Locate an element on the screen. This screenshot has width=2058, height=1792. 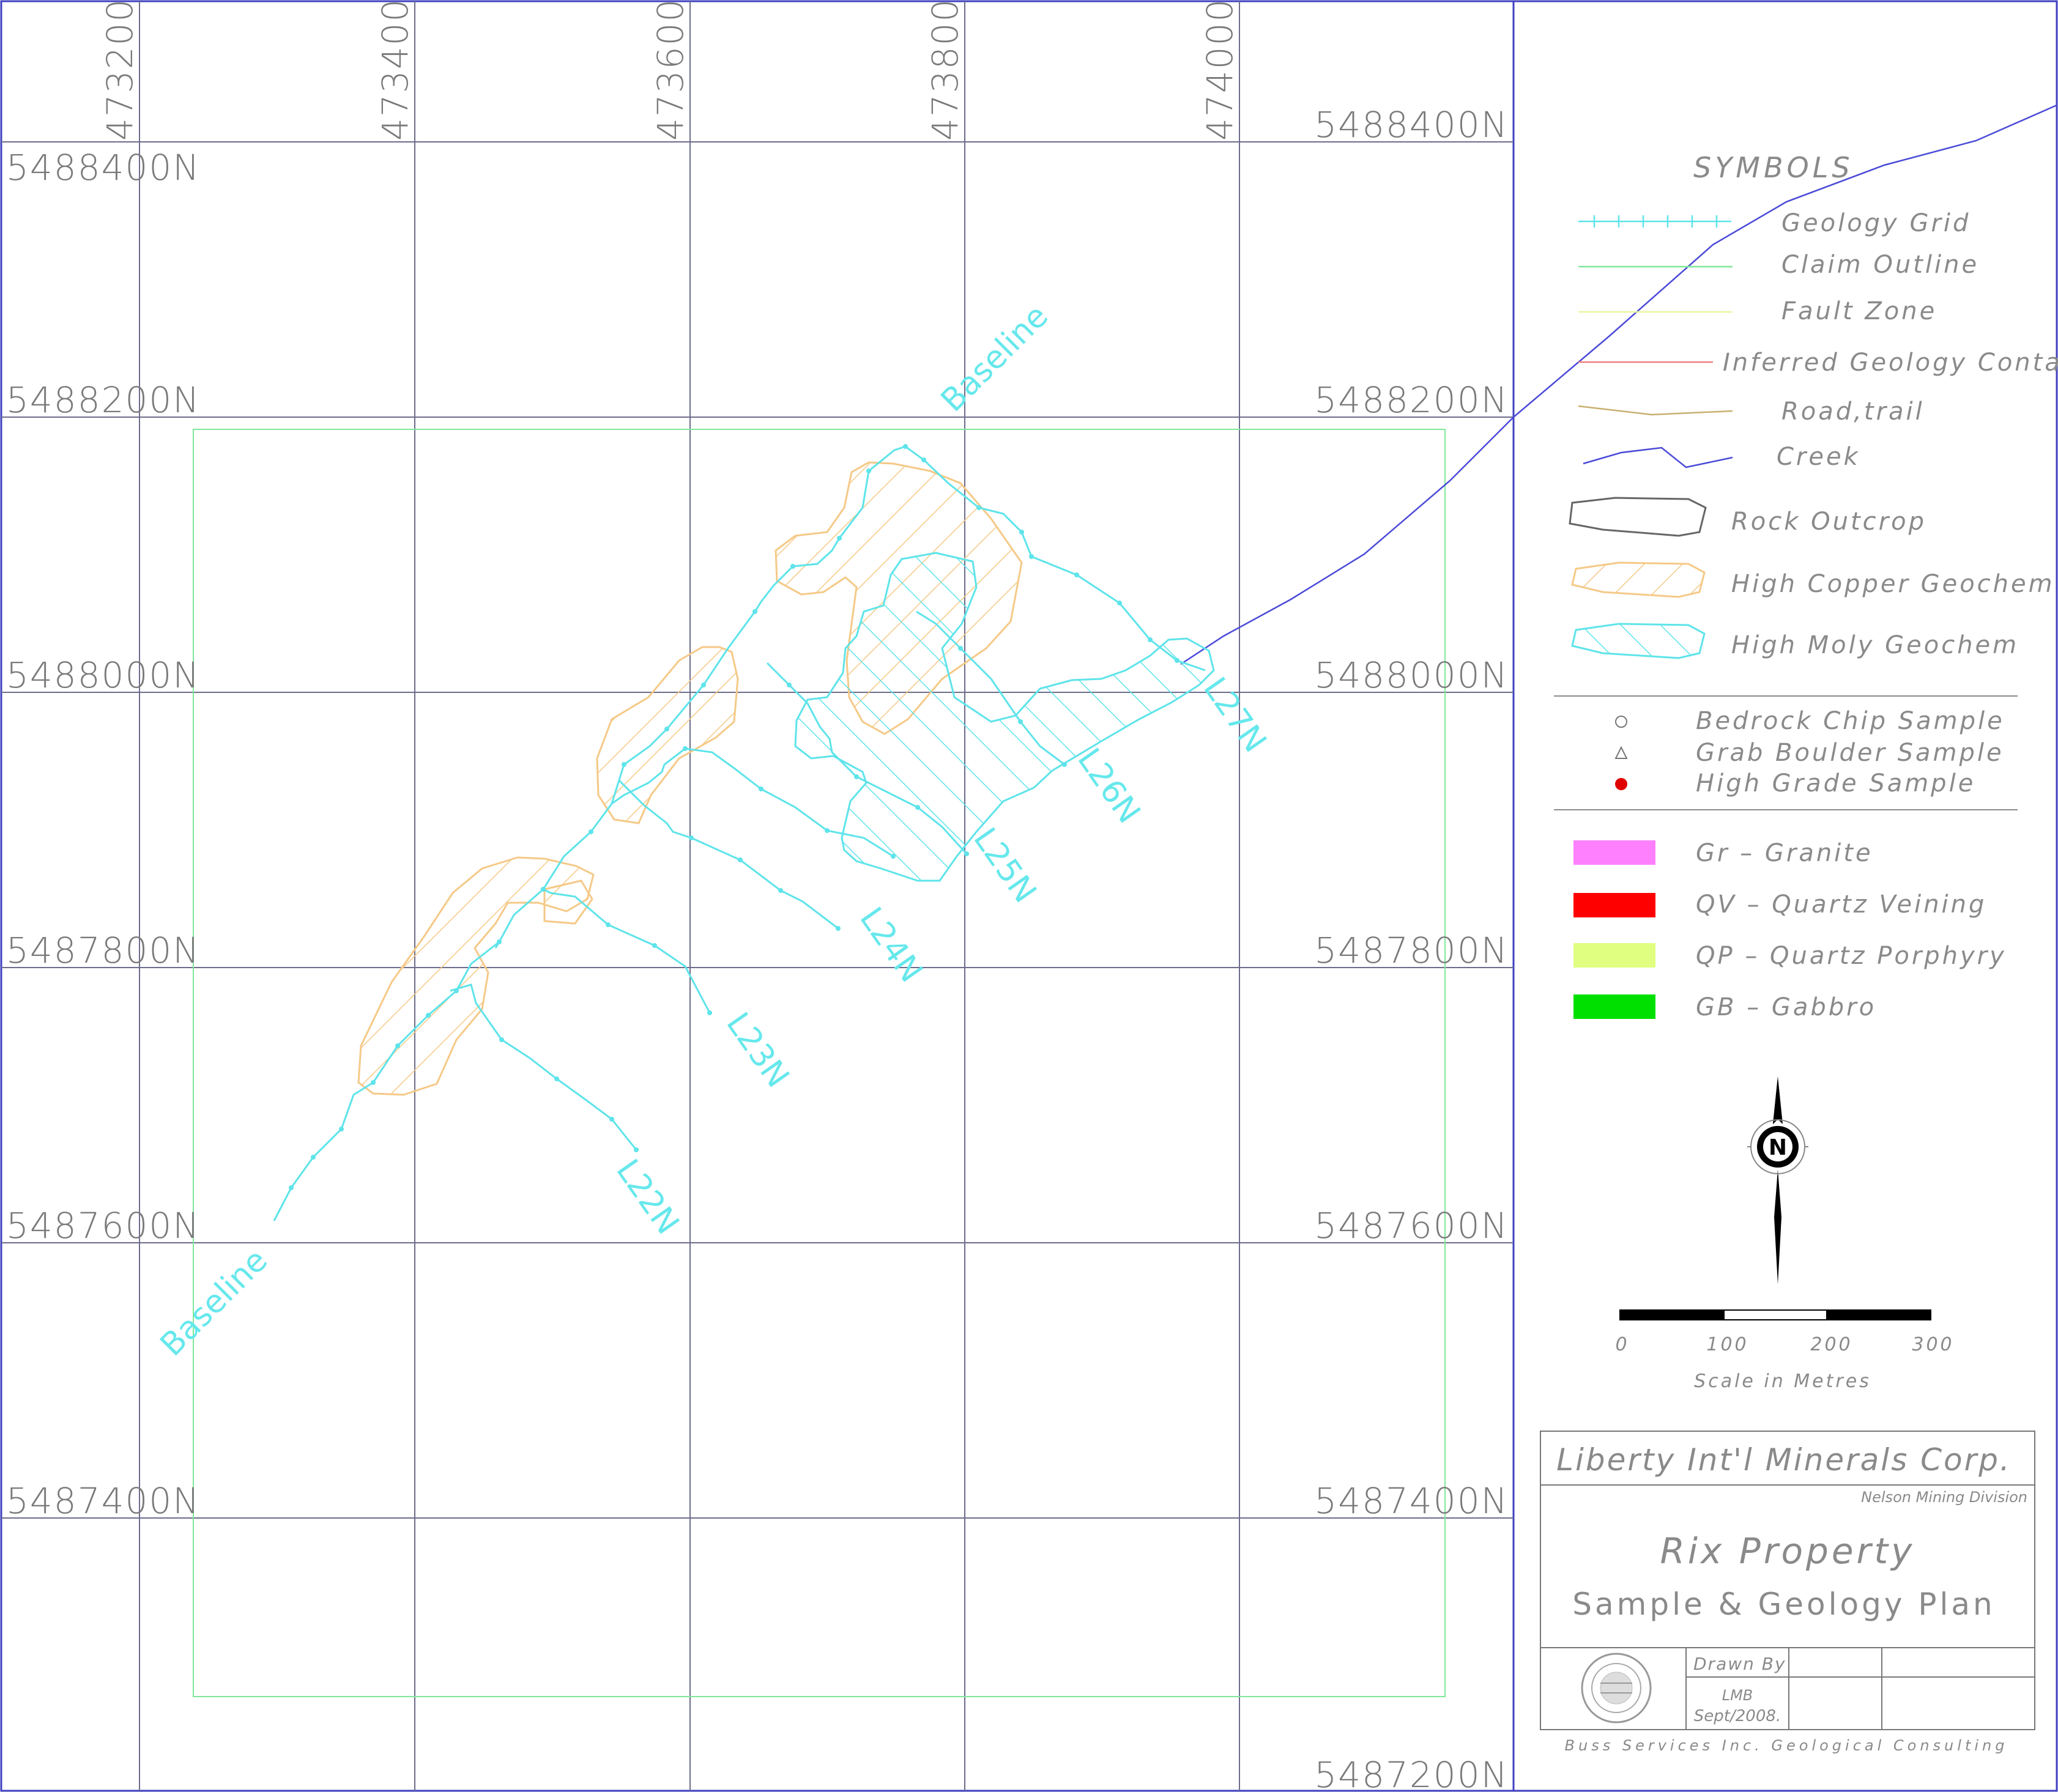
legend-item: Creek is located at coordinates (1819, 457).